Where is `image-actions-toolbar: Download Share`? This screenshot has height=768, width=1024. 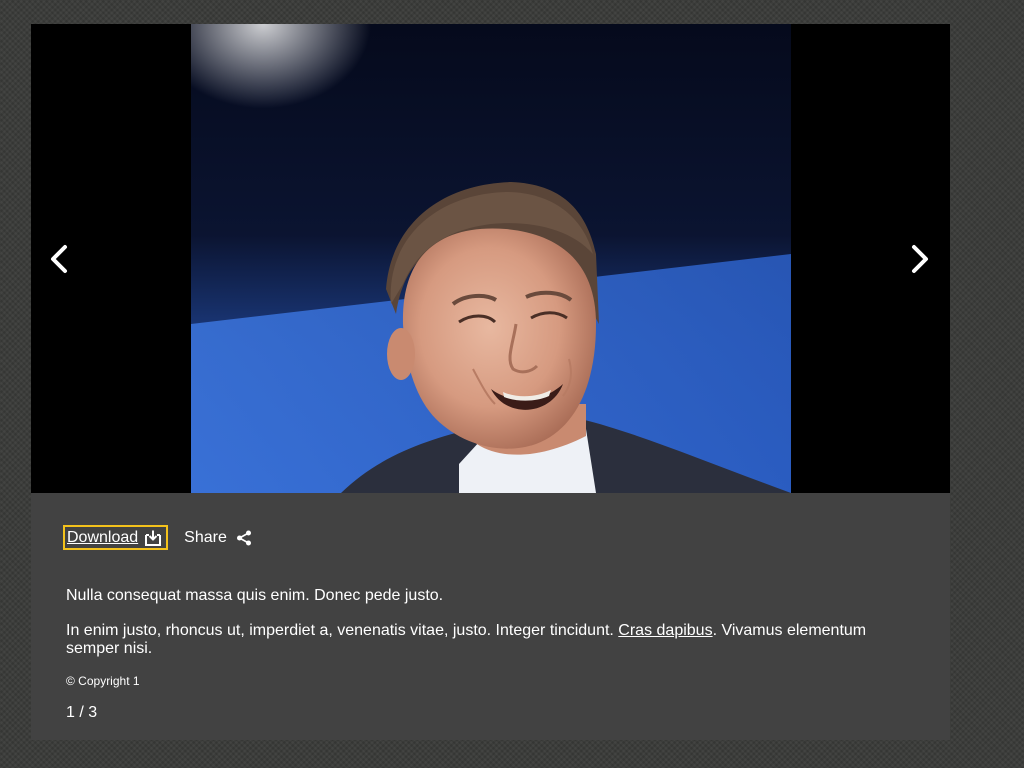
image-actions-toolbar: Download Share is located at coordinates (157, 537).